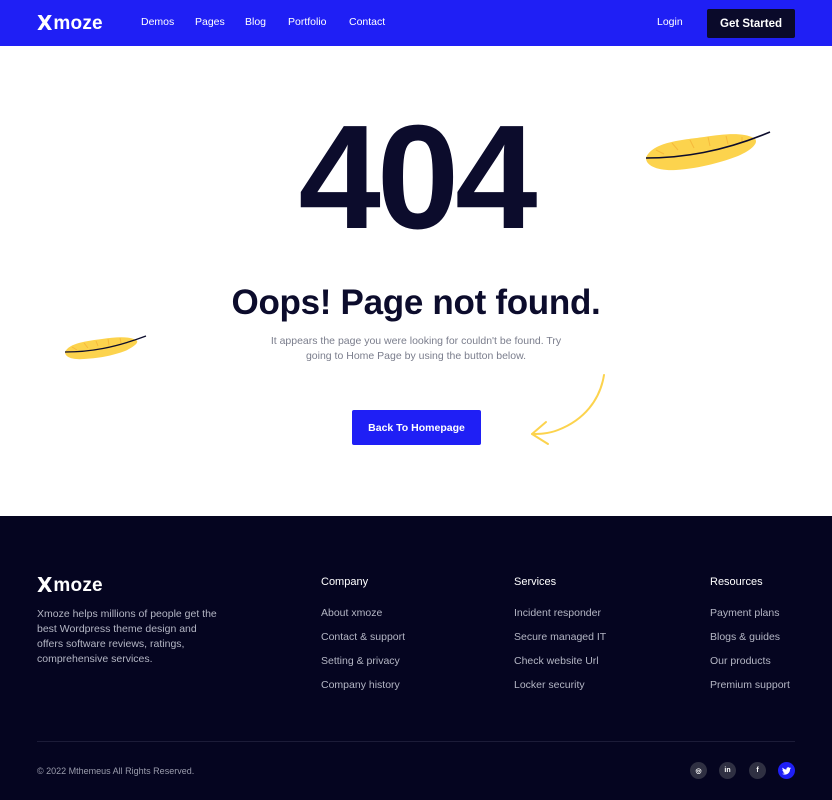 The image size is (832, 800). What do you see at coordinates (363, 619) in the screenshot?
I see `footer-link: About xmoze` at bounding box center [363, 619].